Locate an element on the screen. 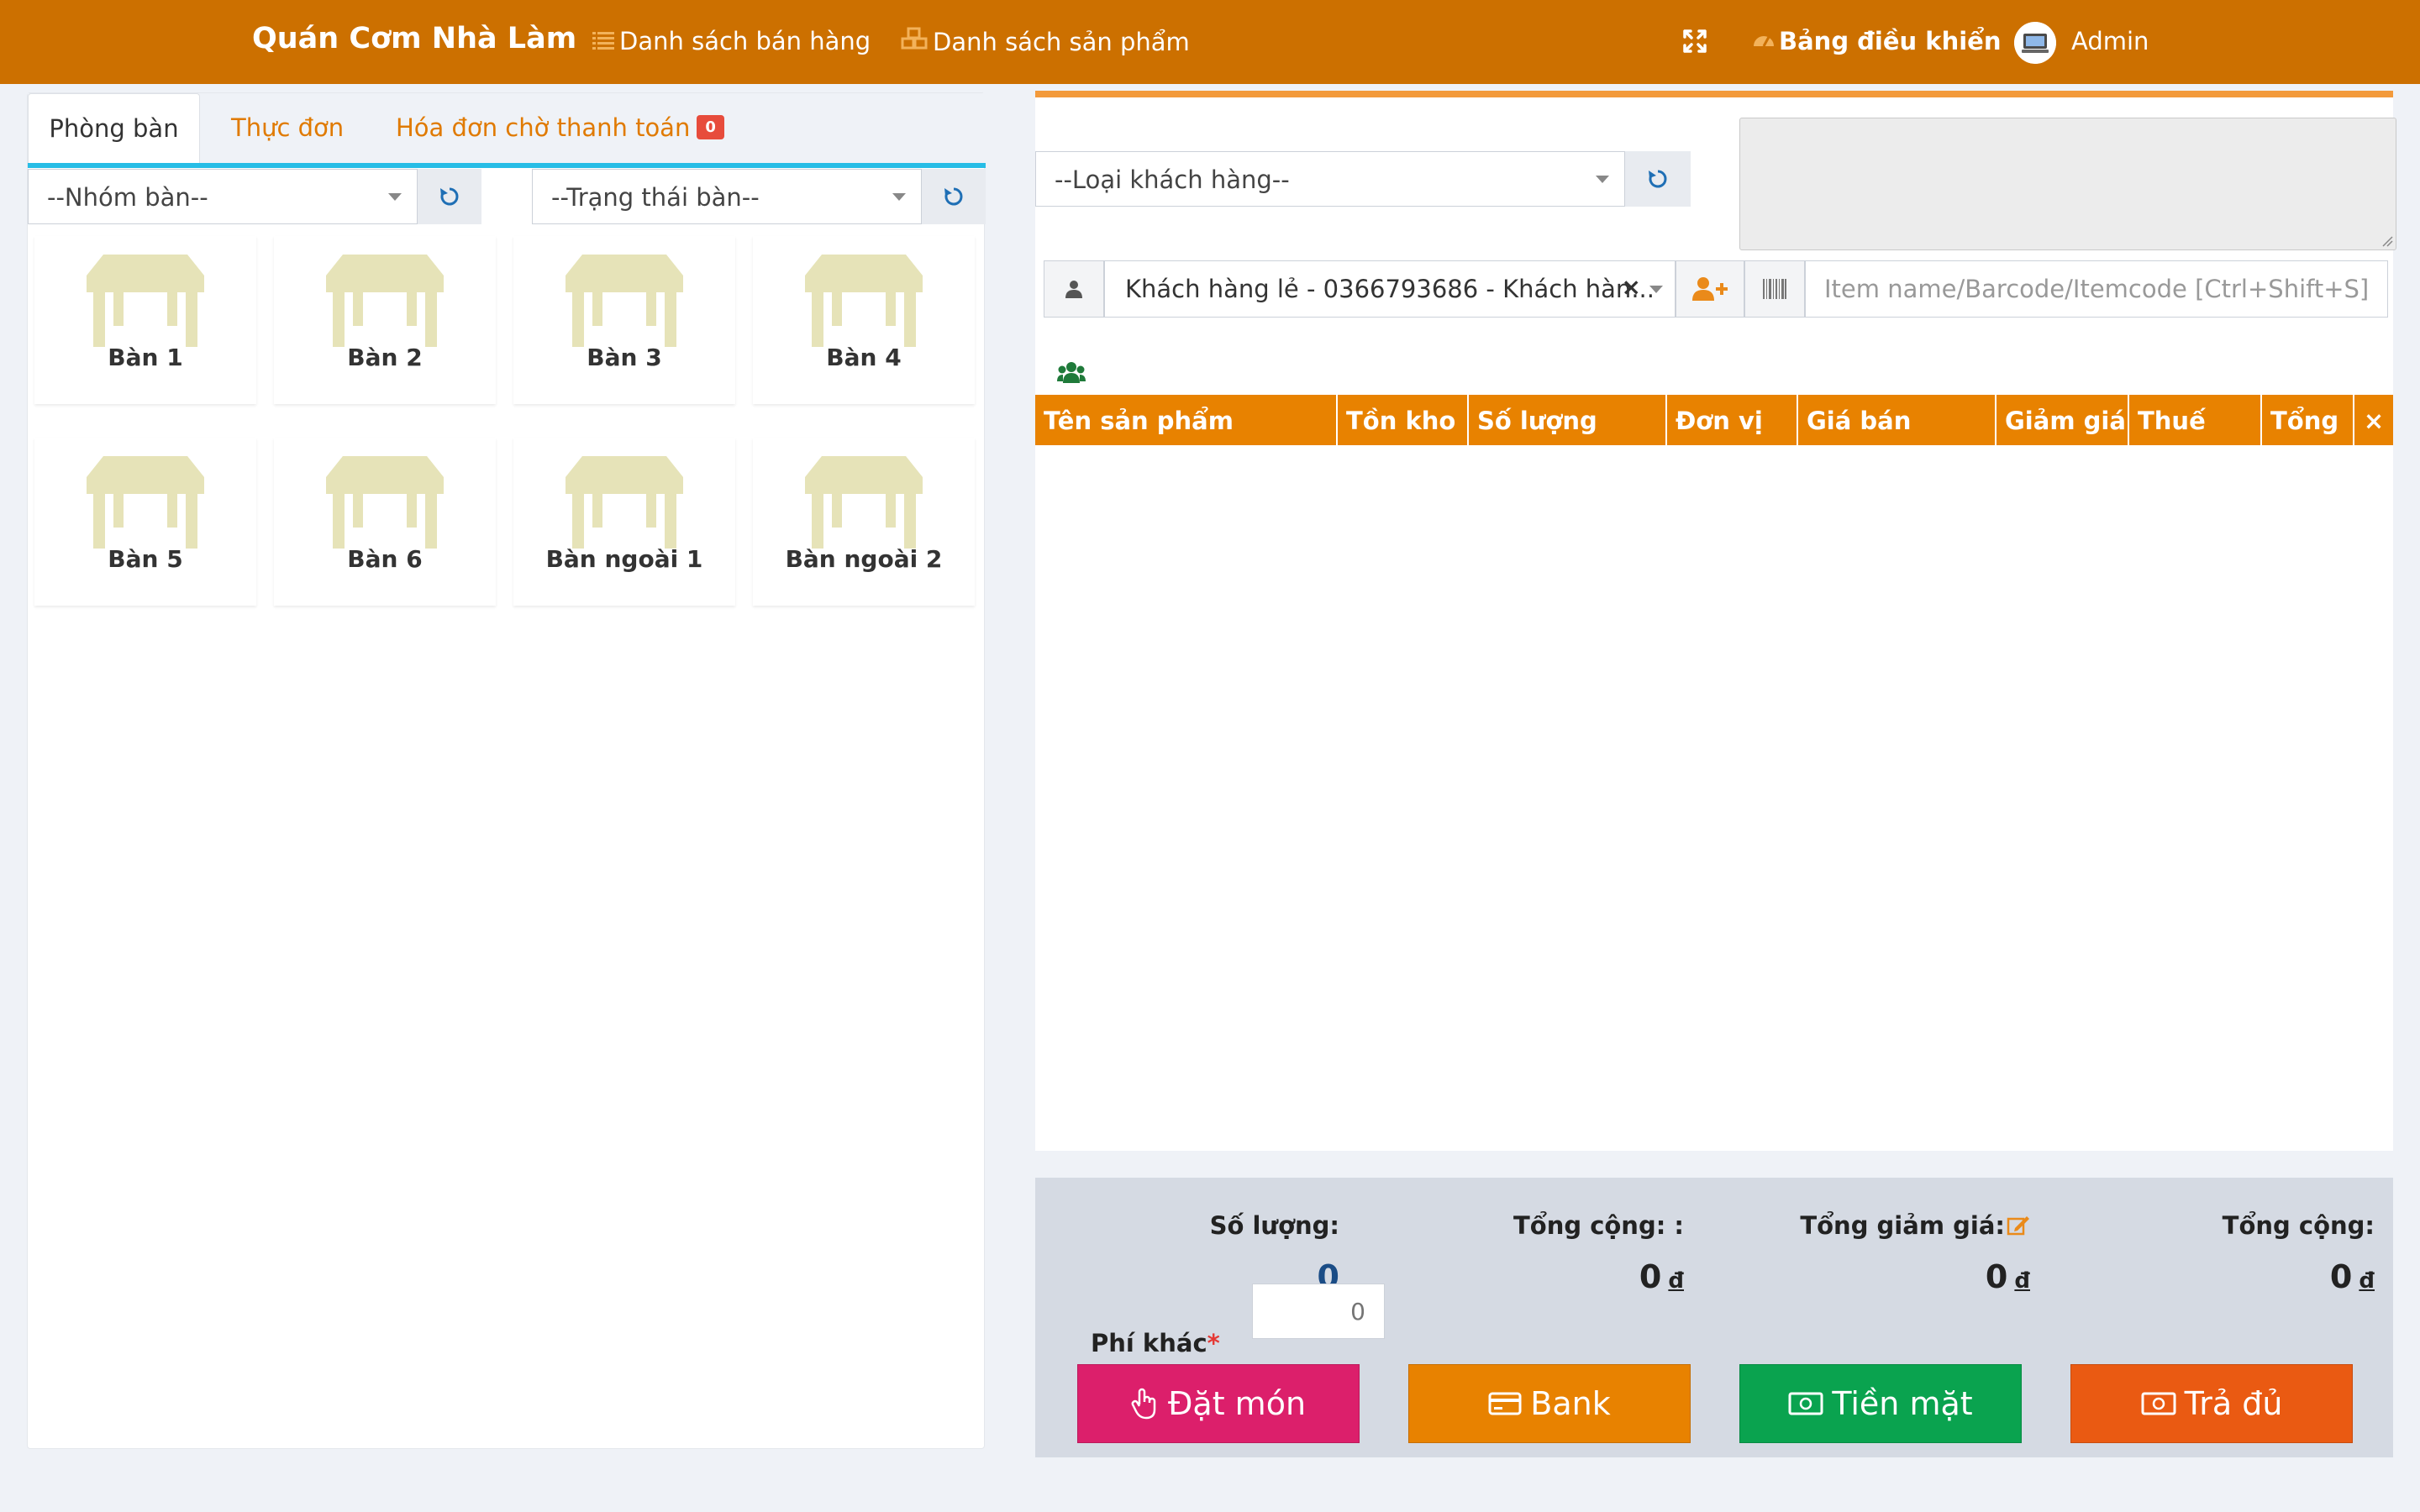  required-marker: * is located at coordinates (1213, 1343).